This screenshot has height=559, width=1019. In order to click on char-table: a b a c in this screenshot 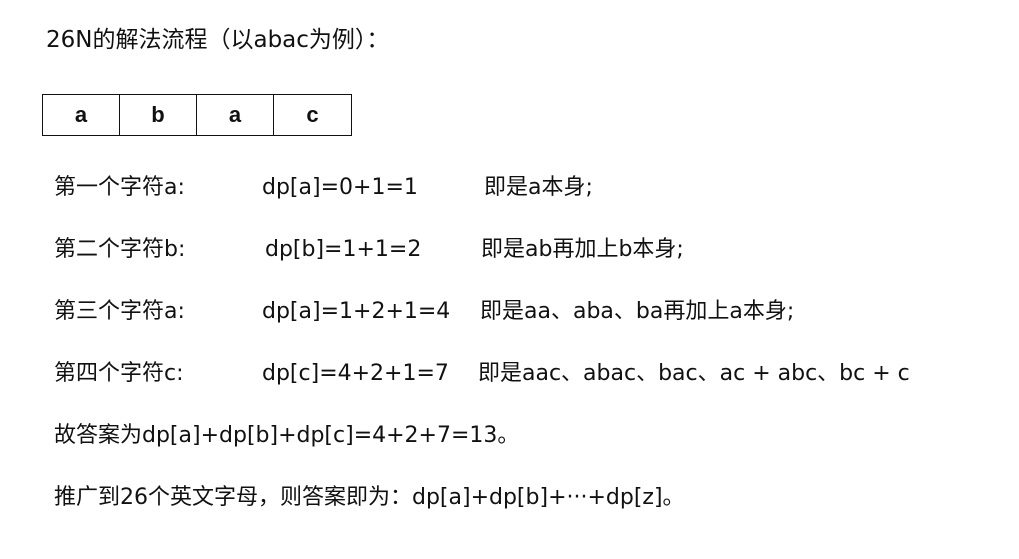, I will do `click(197, 115)`.